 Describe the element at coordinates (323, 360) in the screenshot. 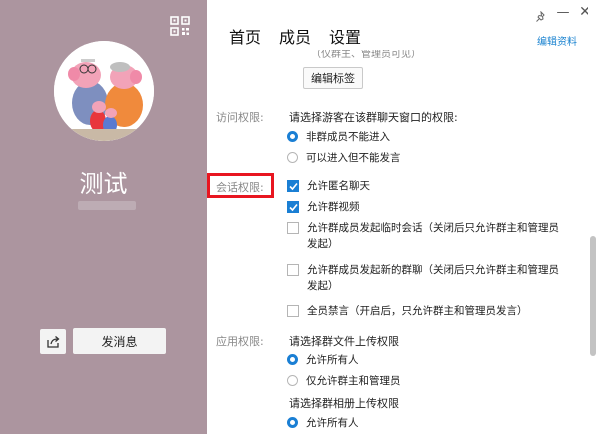

I see `file-option-everyone: 允许所有人` at that location.